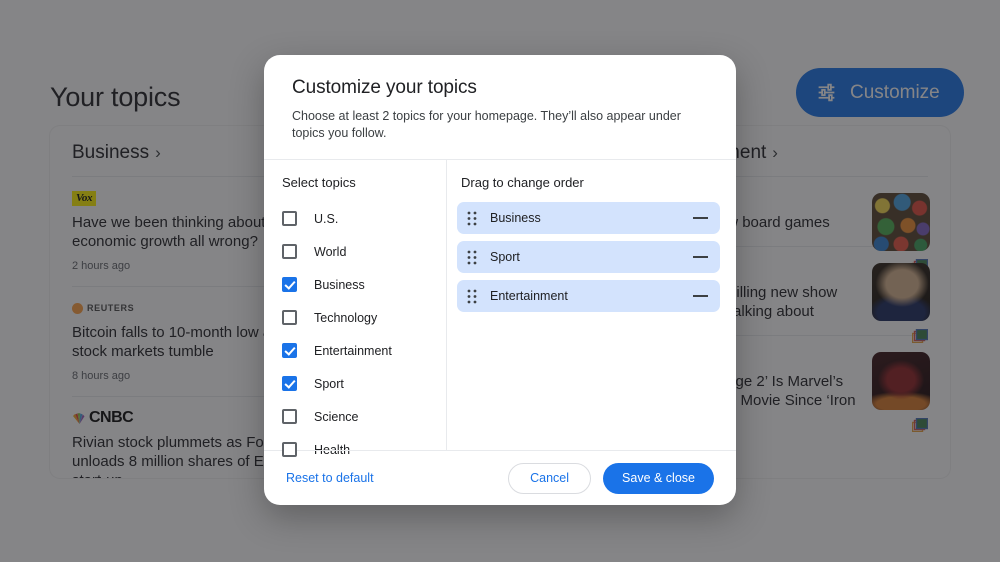 The height and width of the screenshot is (562, 1000). Describe the element at coordinates (505, 257) in the screenshot. I see `draggable-topic-label: Sport` at that location.